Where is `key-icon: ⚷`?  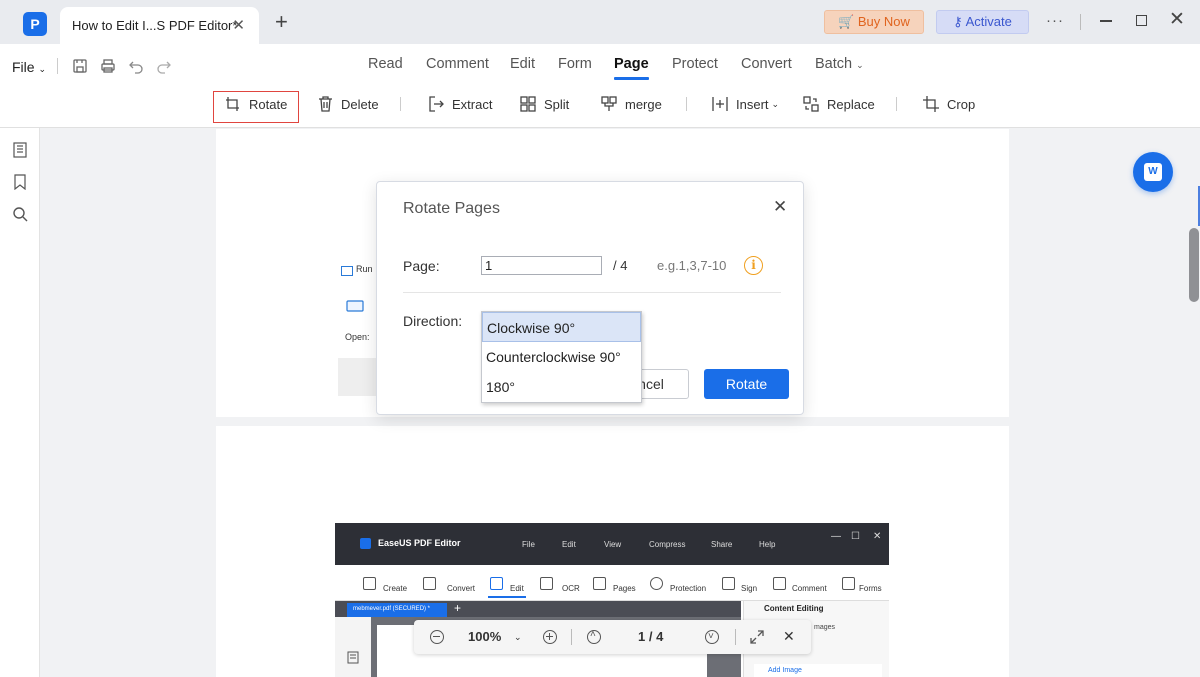 key-icon: ⚷ is located at coordinates (958, 21).